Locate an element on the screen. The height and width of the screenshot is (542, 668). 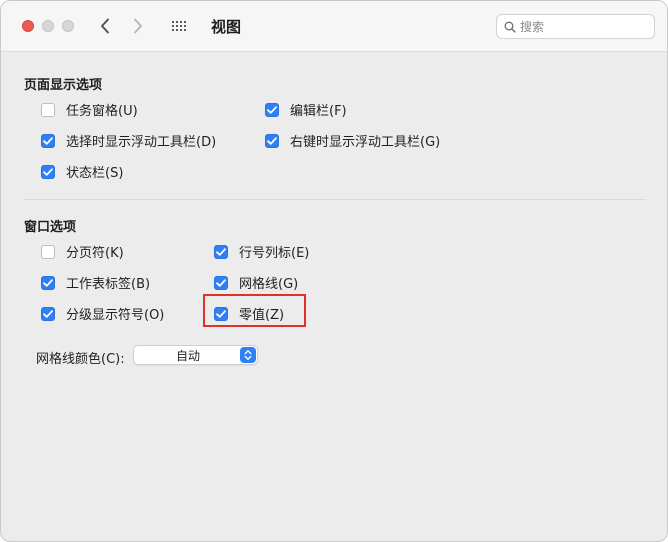
float-toolbar-rightclick-checkbox is located at coordinates (272, 140).